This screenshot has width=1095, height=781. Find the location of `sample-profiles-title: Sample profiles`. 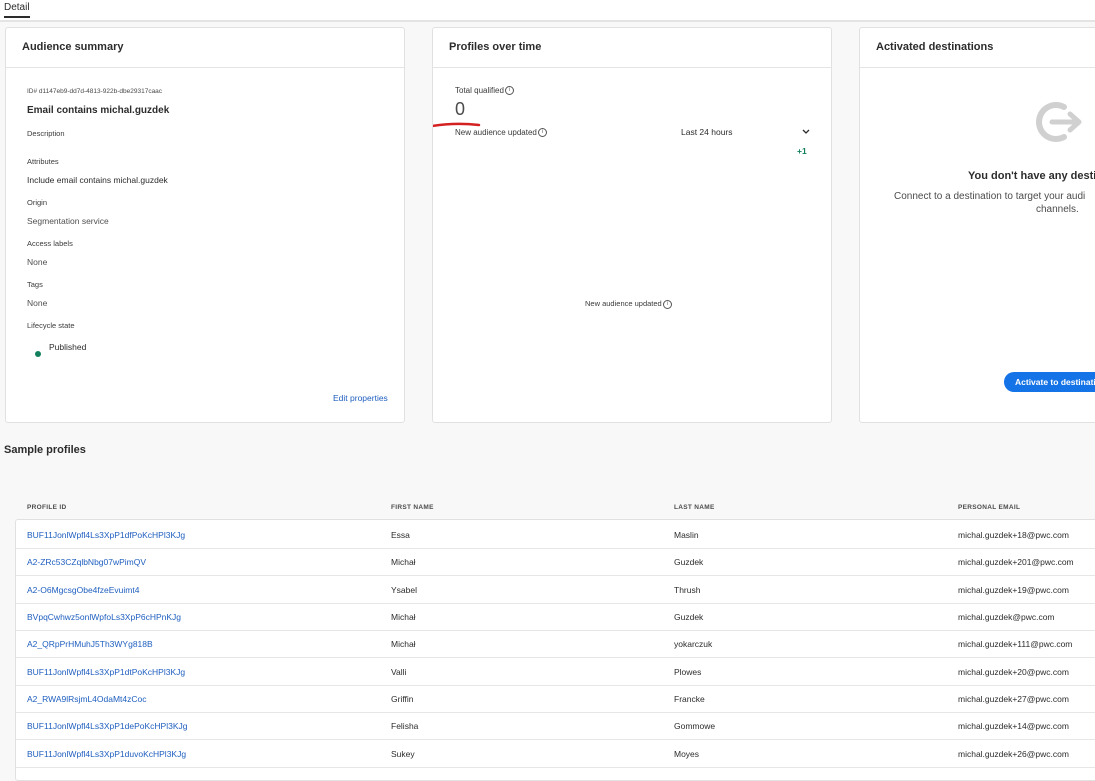

sample-profiles-title: Sample profiles is located at coordinates (45, 450).